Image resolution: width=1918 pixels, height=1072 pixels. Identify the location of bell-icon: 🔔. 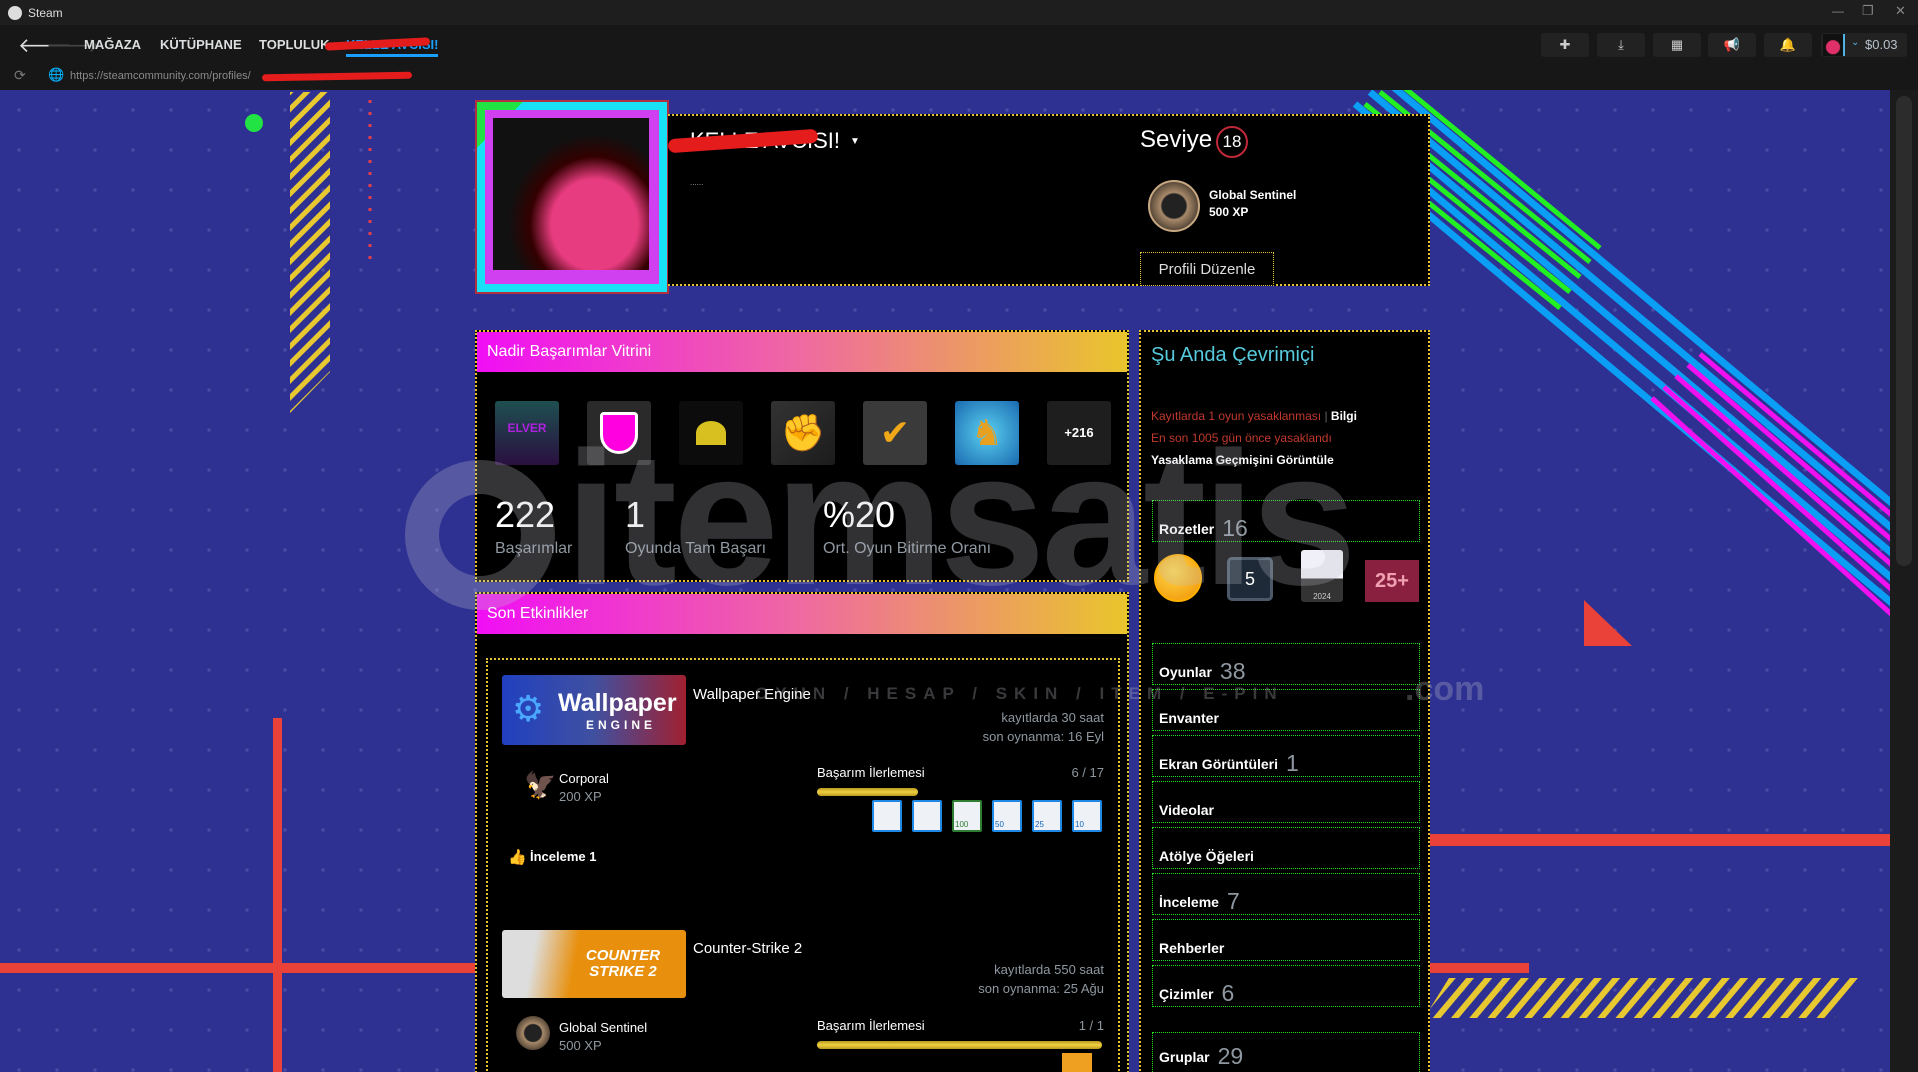
(1788, 44).